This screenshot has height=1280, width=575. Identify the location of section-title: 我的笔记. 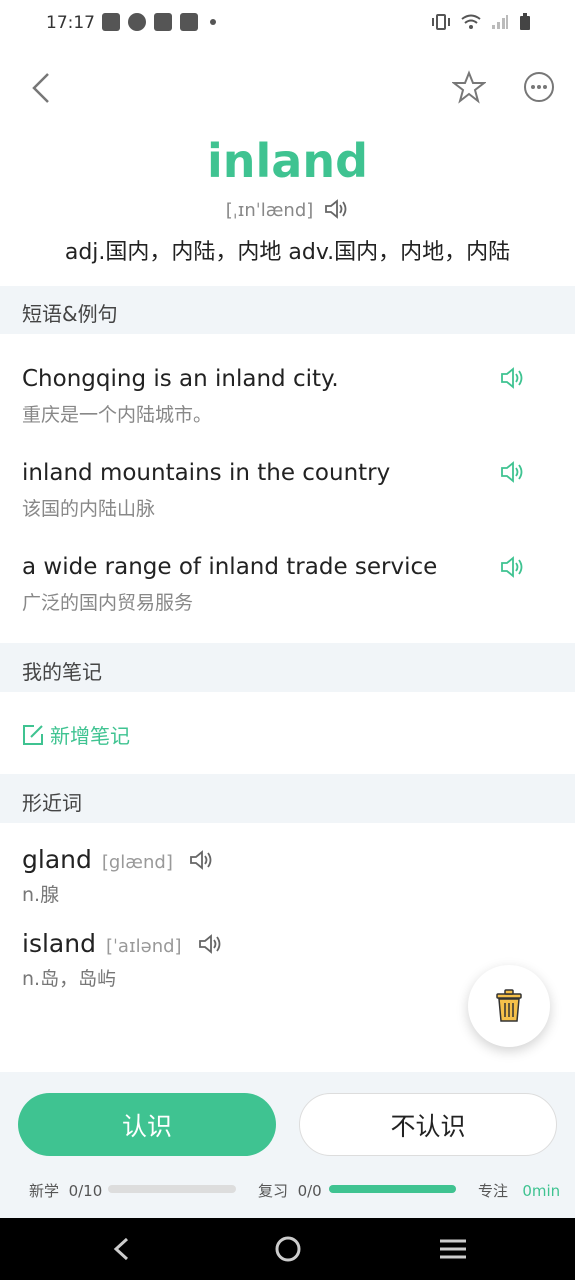
(62, 672).